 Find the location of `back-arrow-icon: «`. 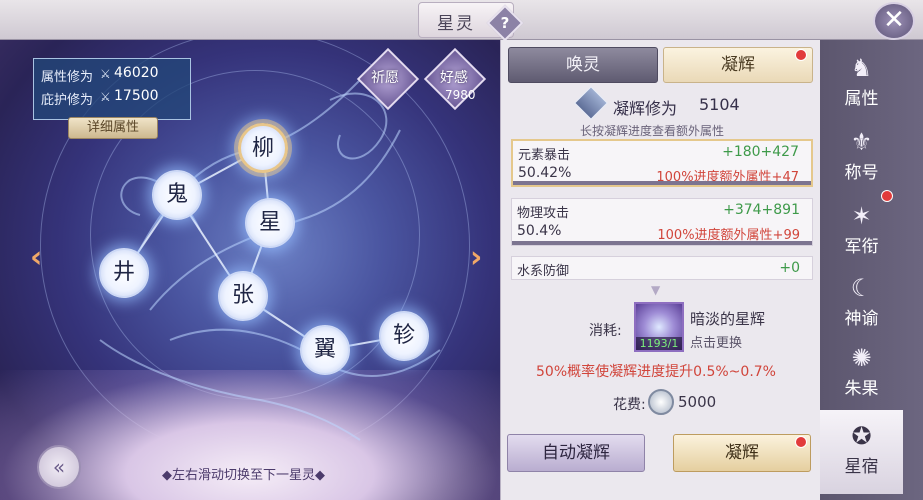

back-arrow-icon: « is located at coordinates (59, 467).